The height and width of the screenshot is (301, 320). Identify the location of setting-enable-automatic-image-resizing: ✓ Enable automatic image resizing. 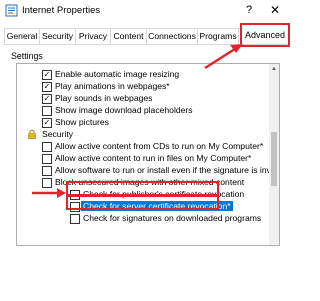
(143, 75).